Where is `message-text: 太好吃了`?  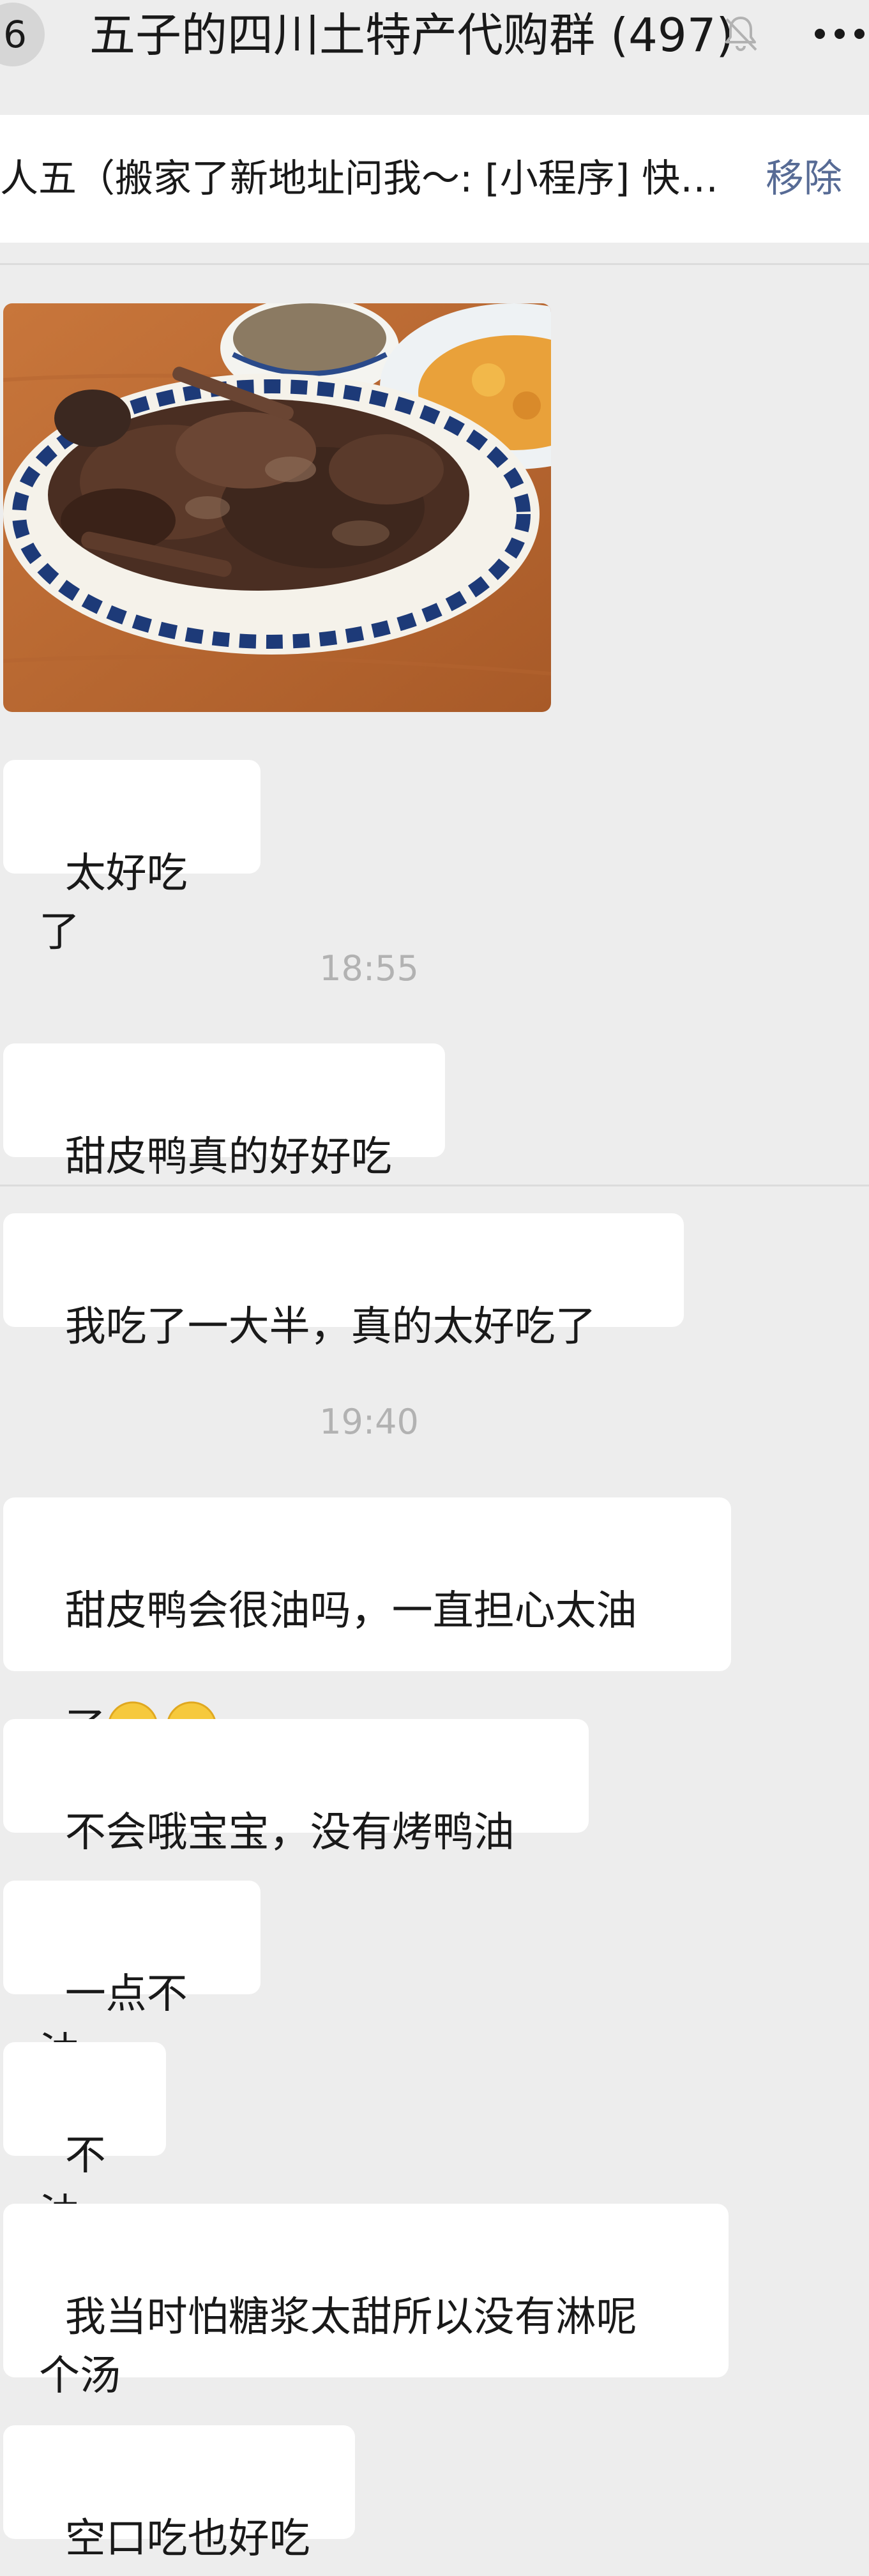 message-text: 太好吃了 is located at coordinates (113, 903).